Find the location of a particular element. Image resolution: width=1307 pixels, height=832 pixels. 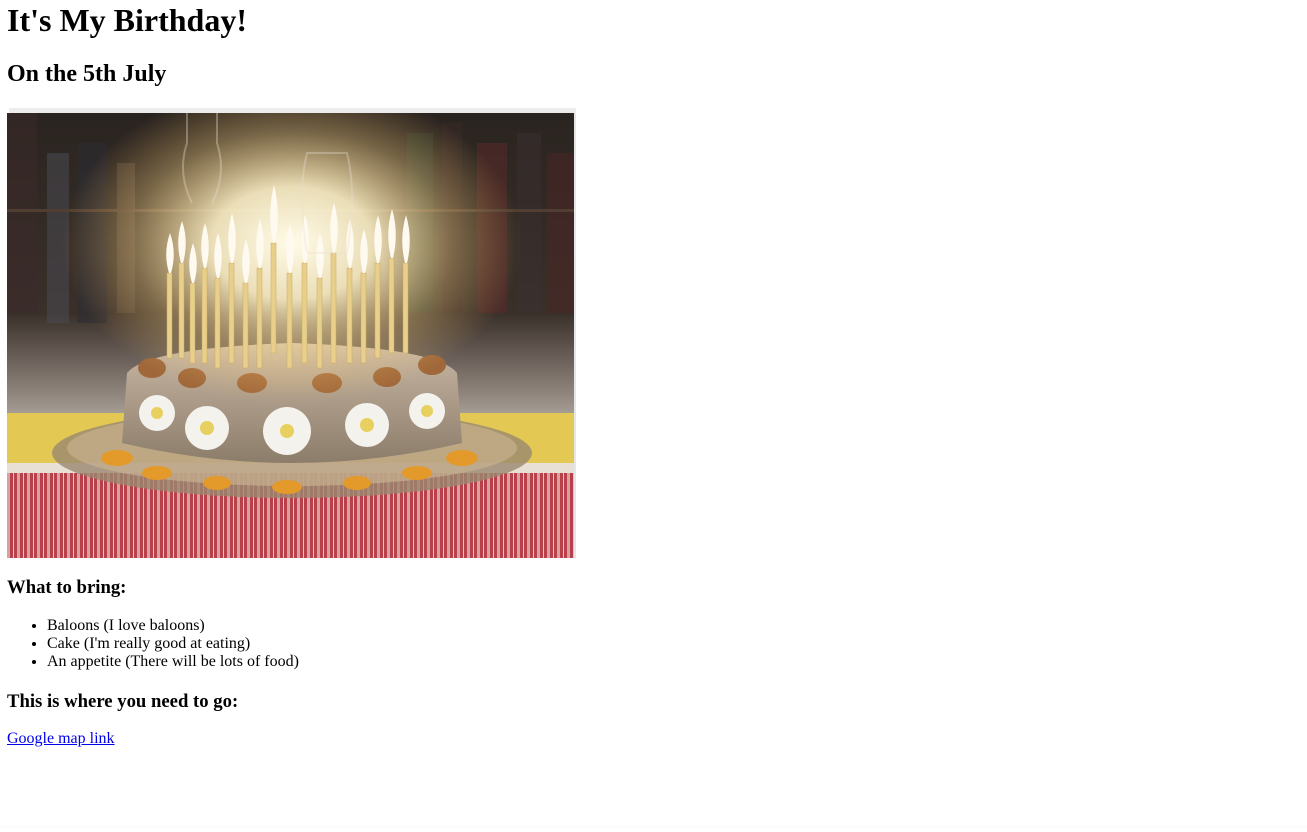

what-to-bring-heading: What to bring: is located at coordinates (67, 587).